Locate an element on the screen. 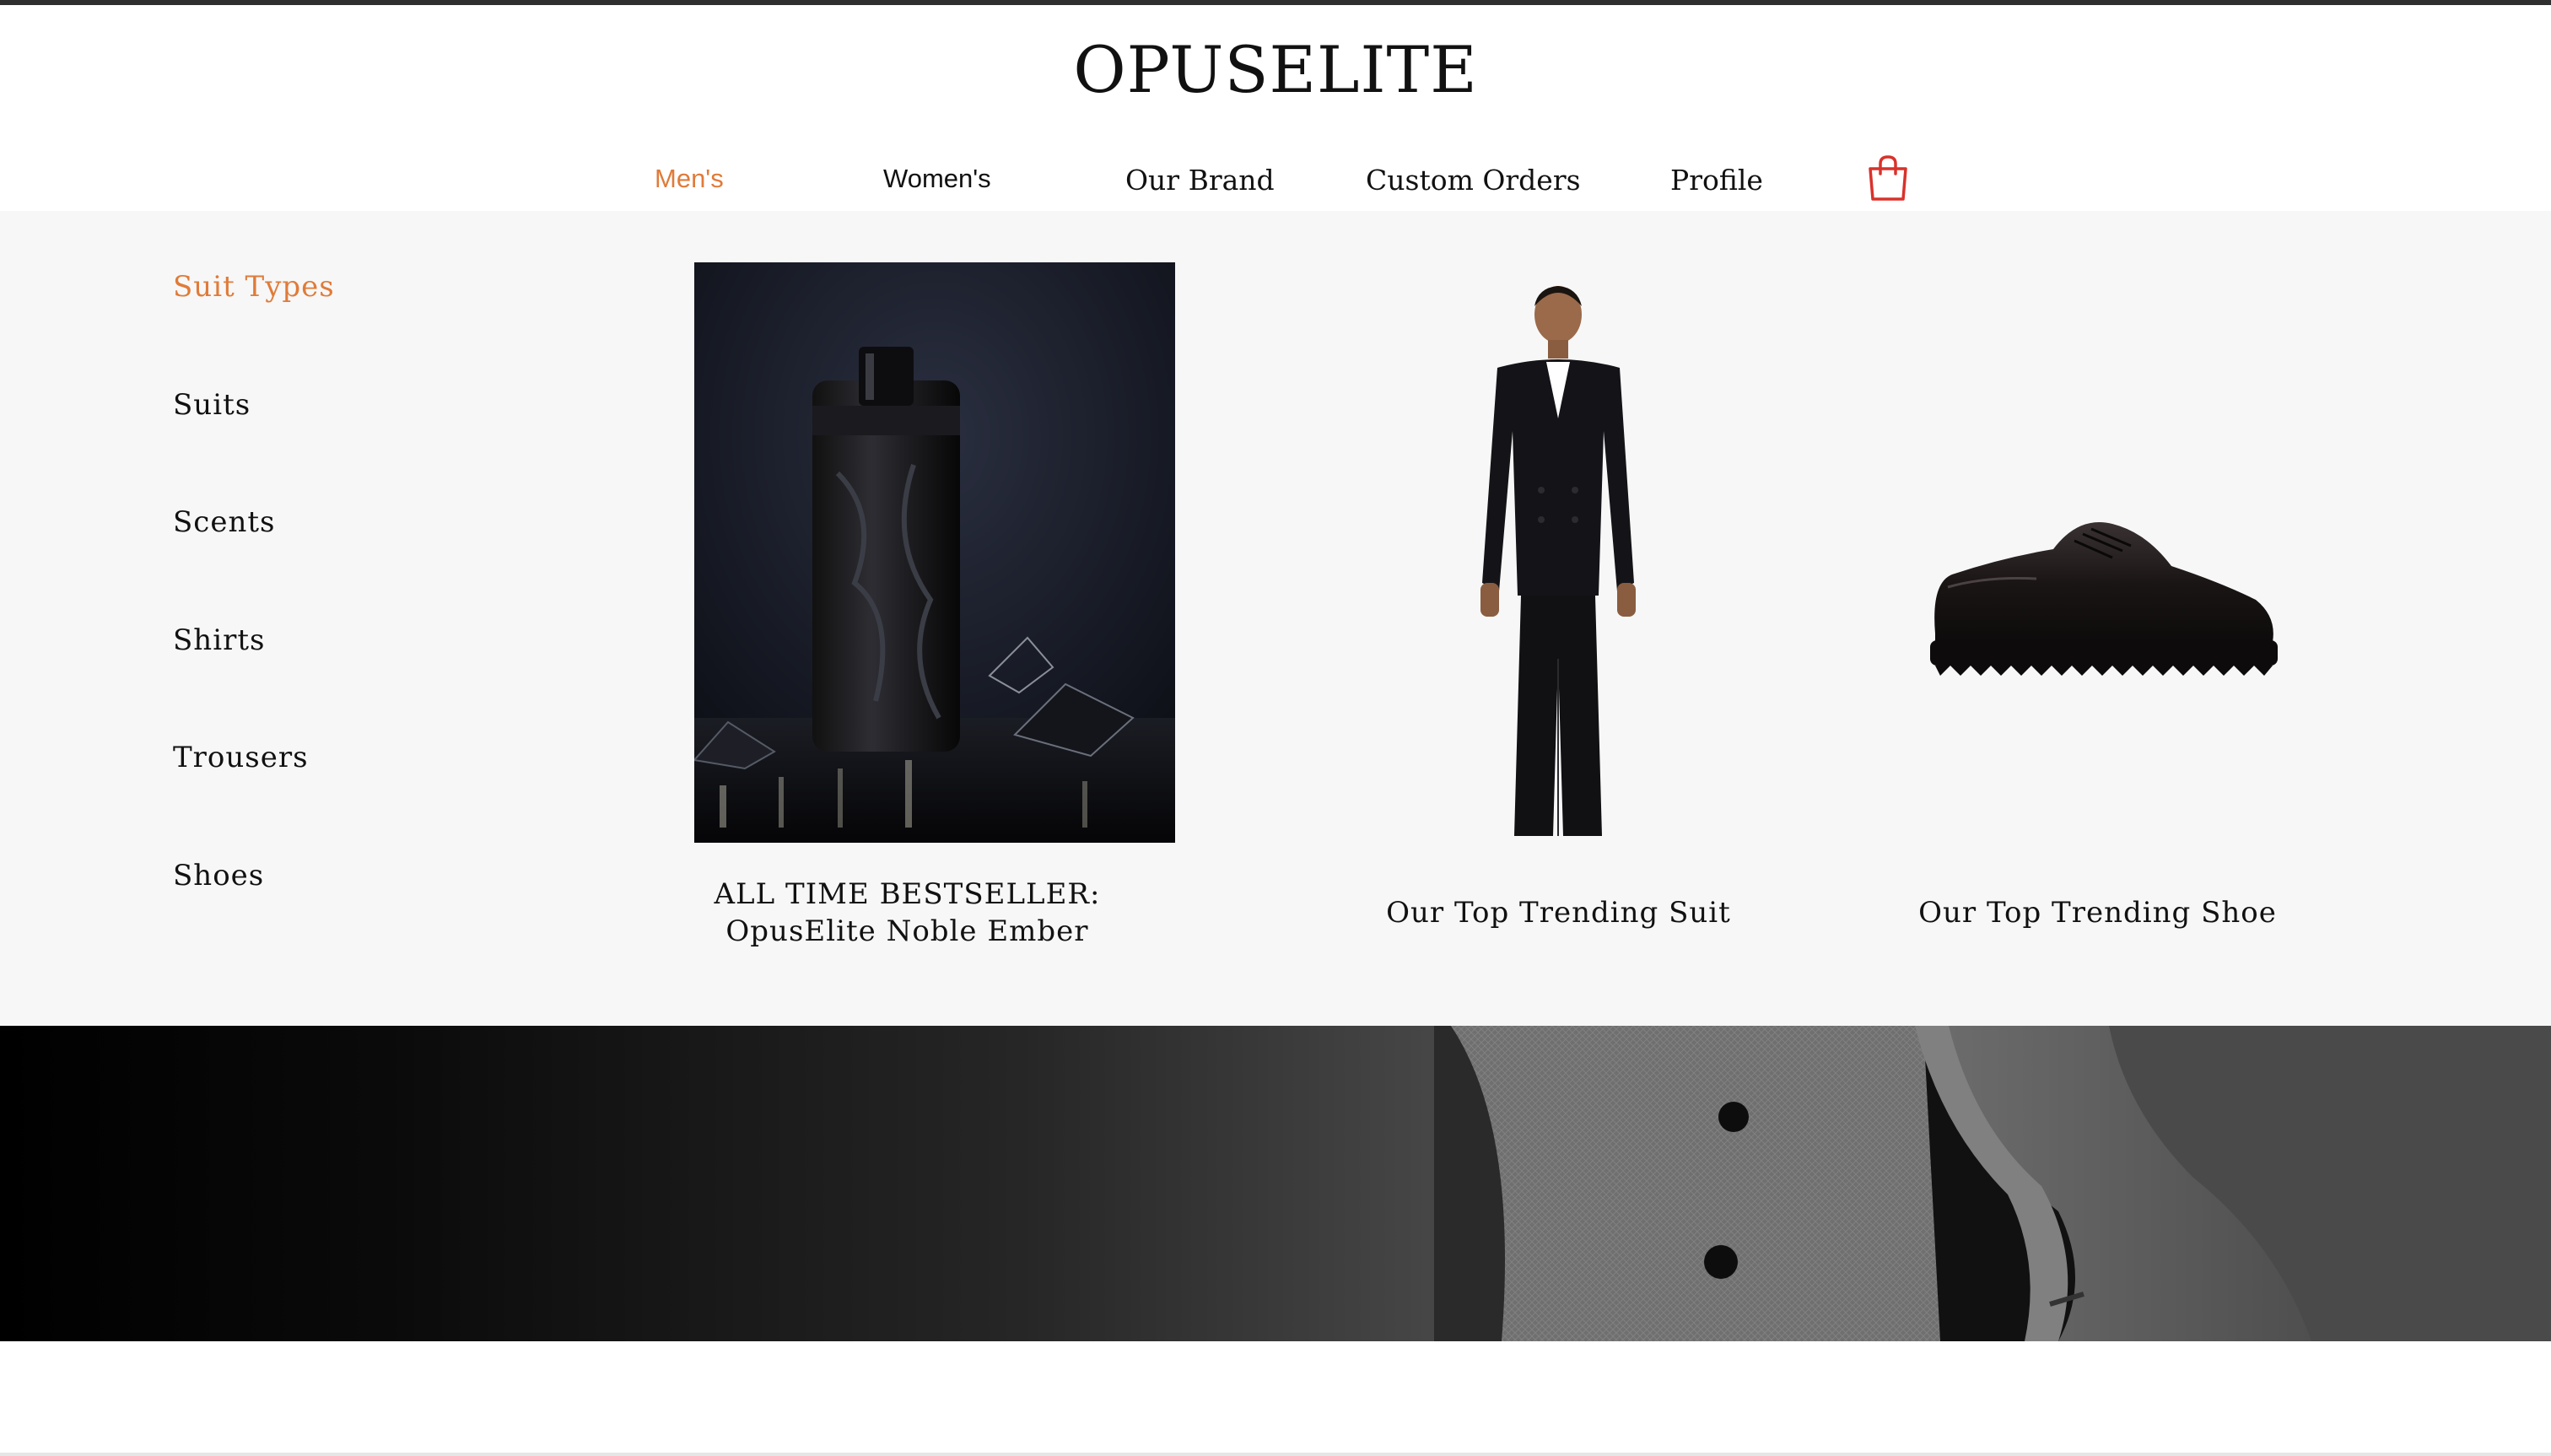 The height and width of the screenshot is (1456, 2551). bestseller-caption-line1: ALL TIME BESTSELLER: is located at coordinates (907, 894).